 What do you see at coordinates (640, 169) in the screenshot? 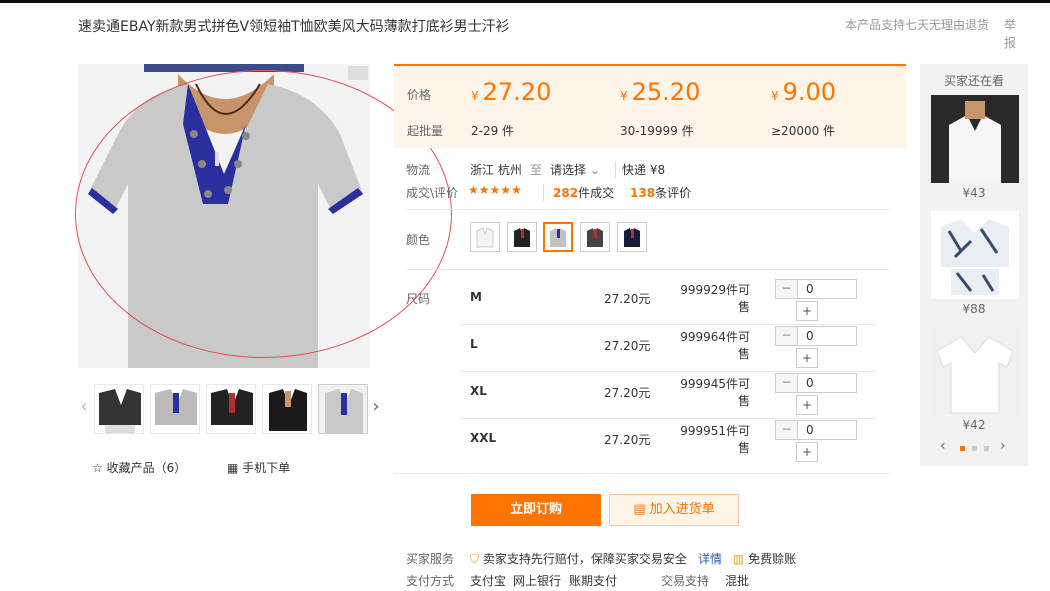
I see `express-fee: 快递 ¥8` at bounding box center [640, 169].